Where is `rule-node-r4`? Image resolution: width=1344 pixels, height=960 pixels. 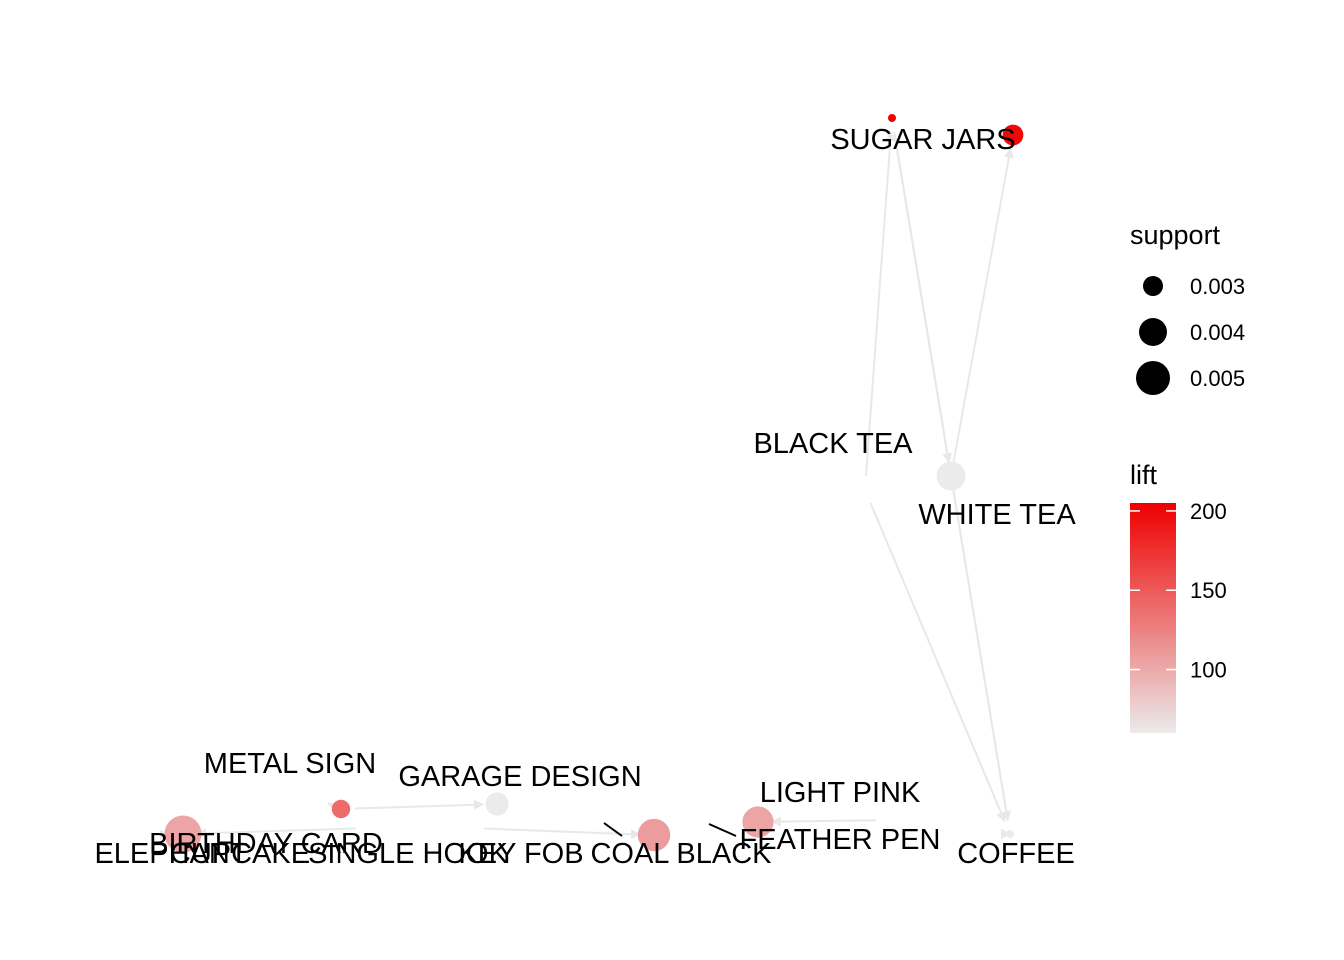
rule-node-r4 is located at coordinates (497, 804).